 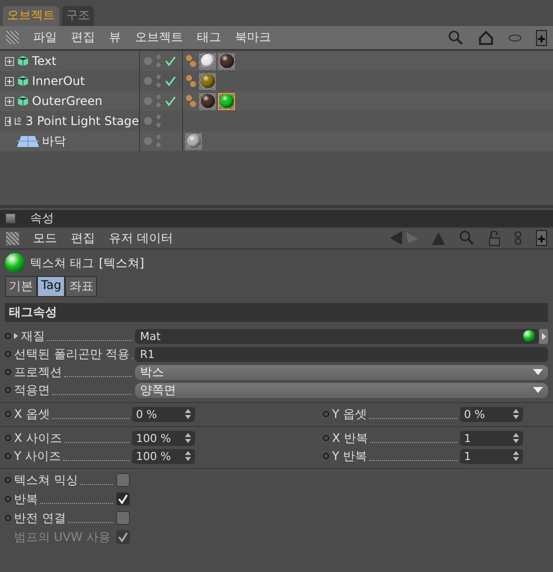 What do you see at coordinates (159, 37) in the screenshot?
I see `menu-item: 오브젝트` at bounding box center [159, 37].